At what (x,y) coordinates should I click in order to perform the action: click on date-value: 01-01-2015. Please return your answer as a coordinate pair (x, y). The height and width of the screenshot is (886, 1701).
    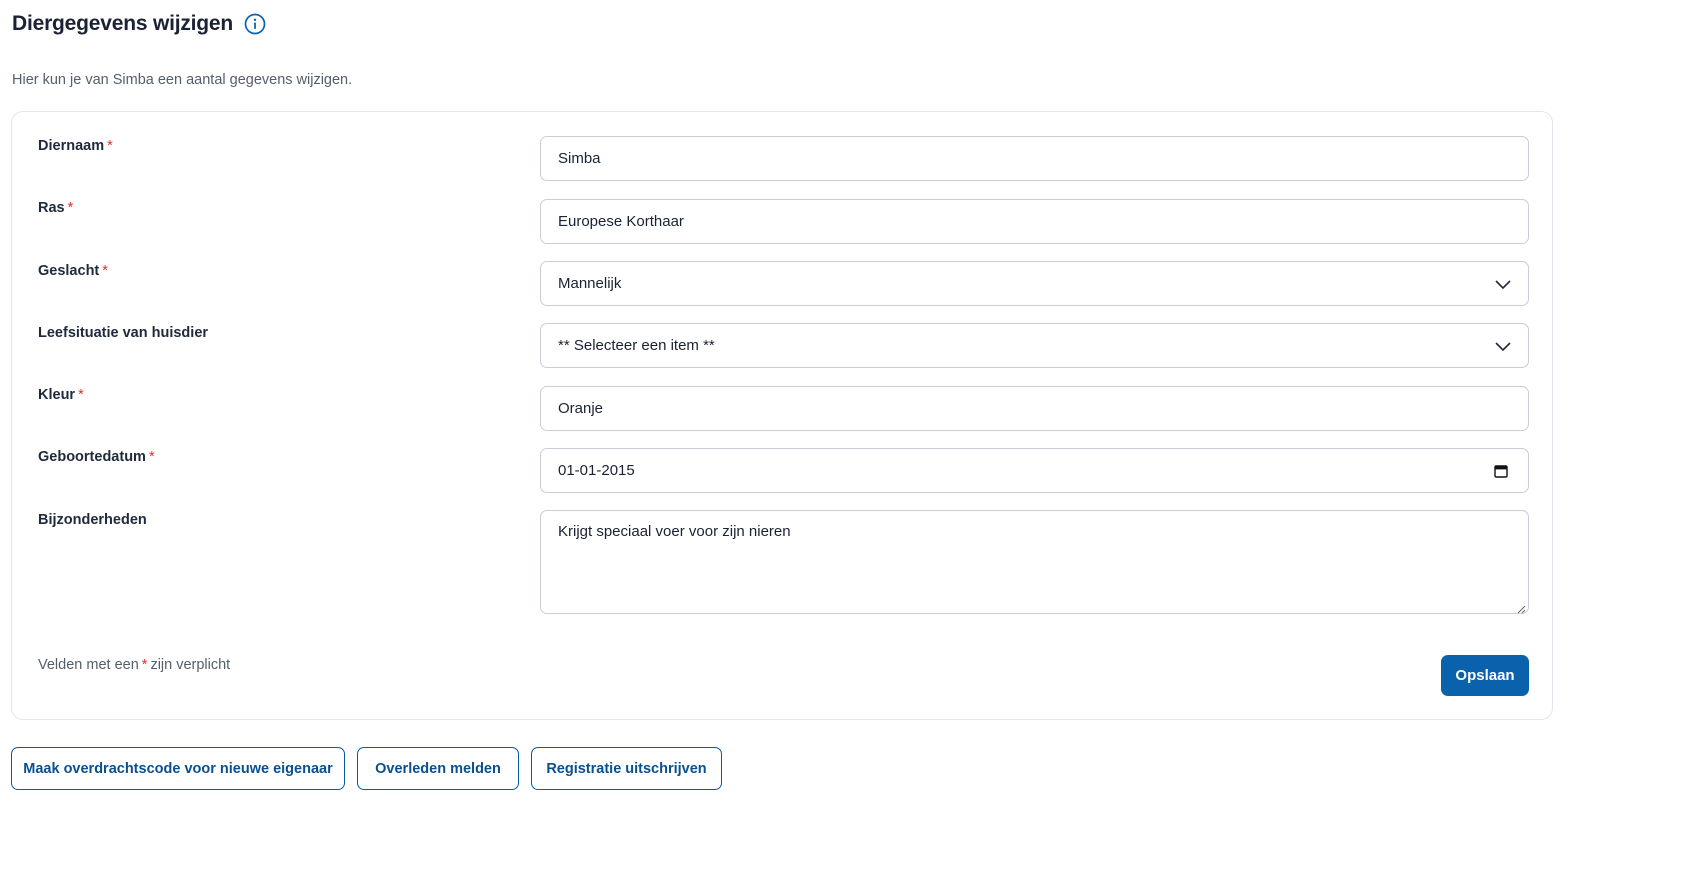
    Looking at the image, I should click on (596, 470).